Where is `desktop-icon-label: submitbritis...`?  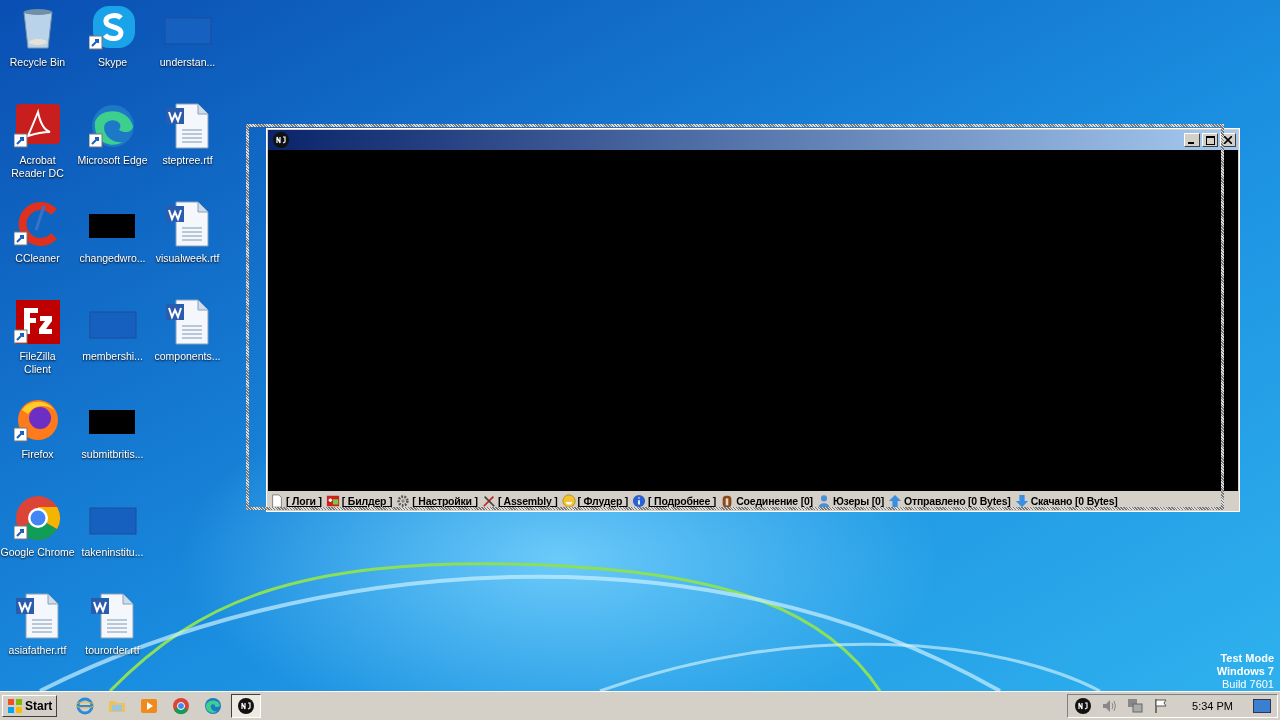 desktop-icon-label: submitbritis... is located at coordinates (112, 454).